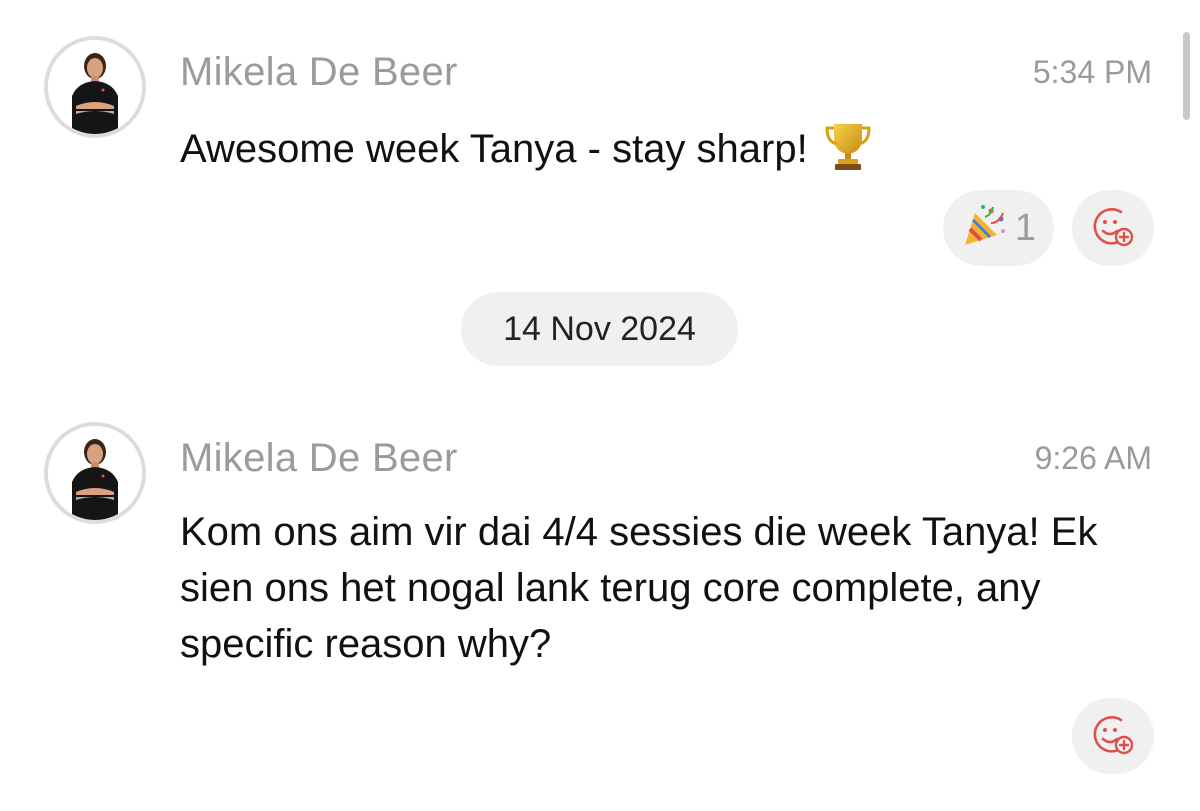 The width and height of the screenshot is (1200, 811). Describe the element at coordinates (1093, 458) in the screenshot. I see `message-time: 9:26 AM` at that location.